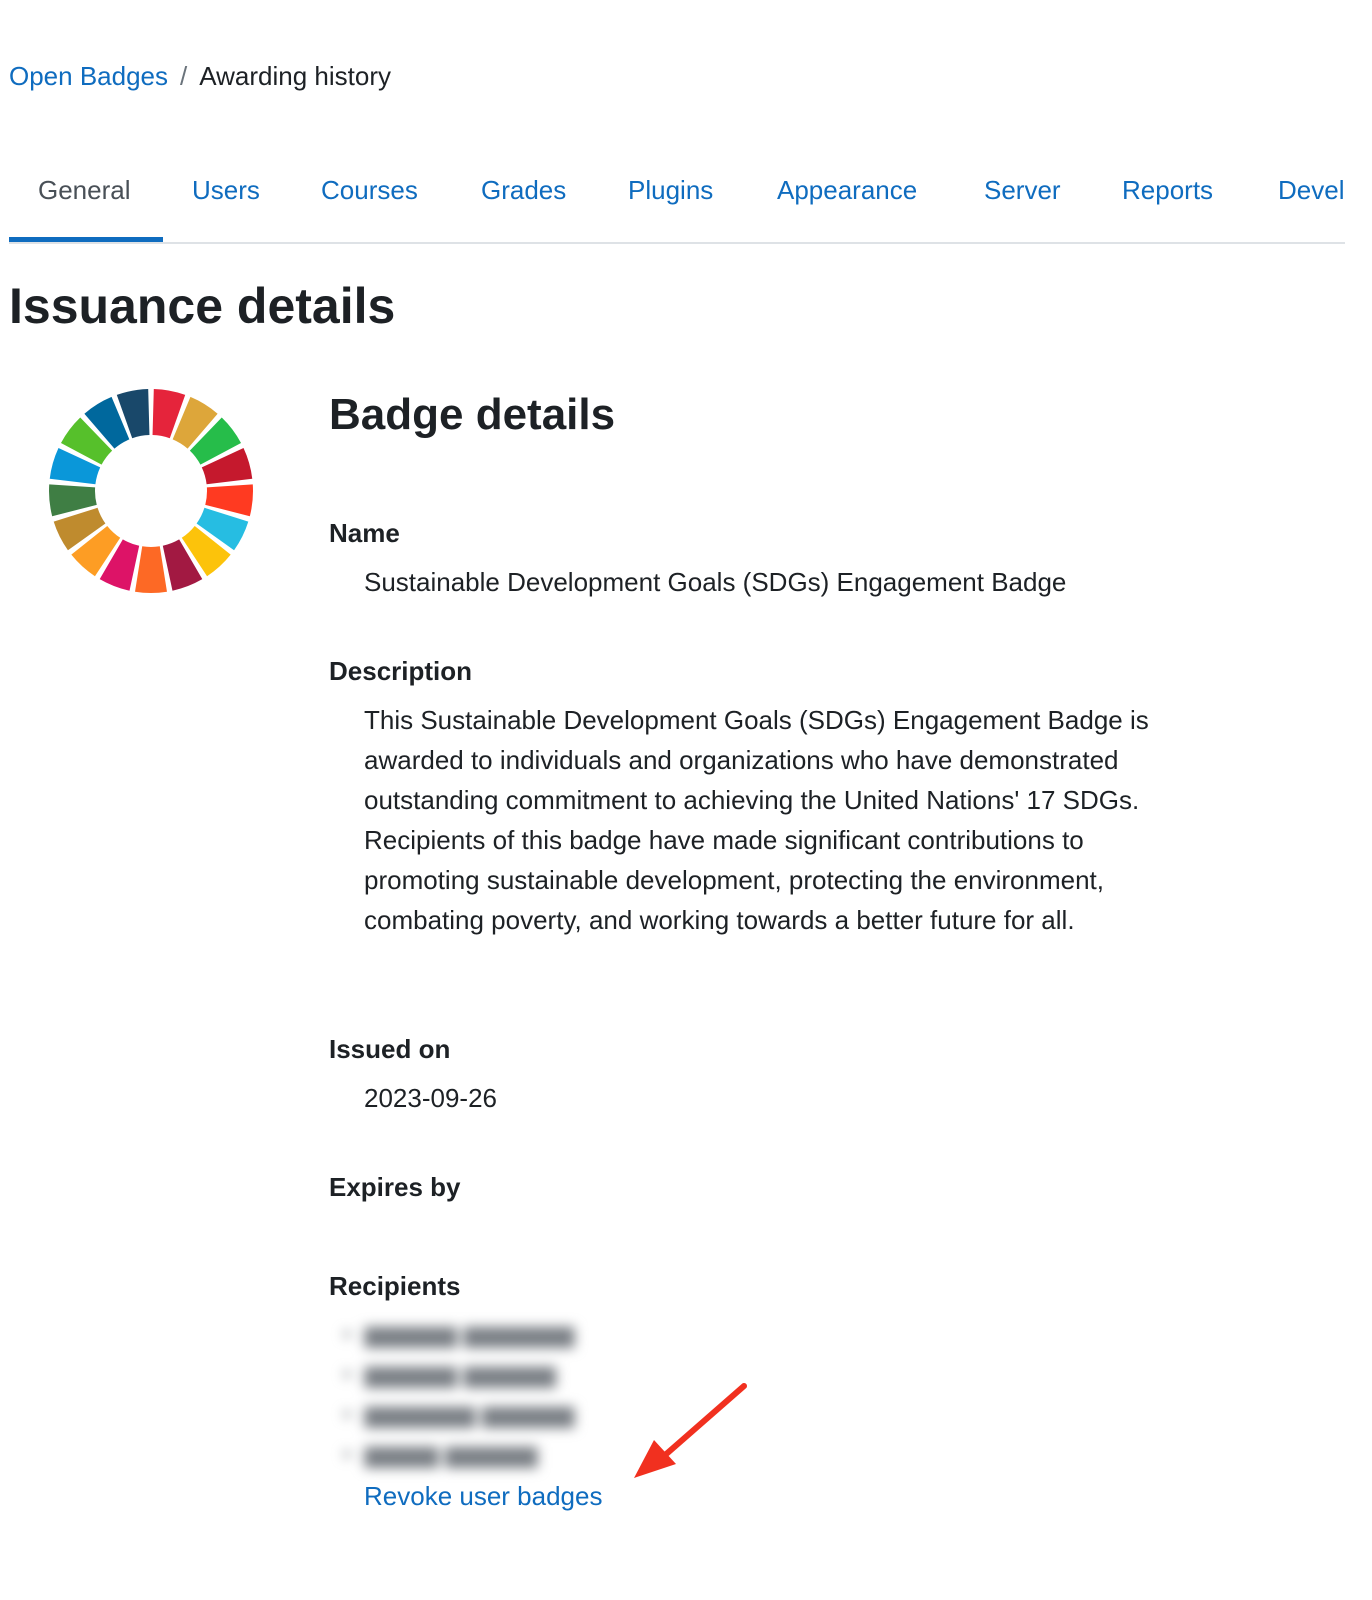  What do you see at coordinates (1167, 190) in the screenshot?
I see `tab-reports: Reports` at bounding box center [1167, 190].